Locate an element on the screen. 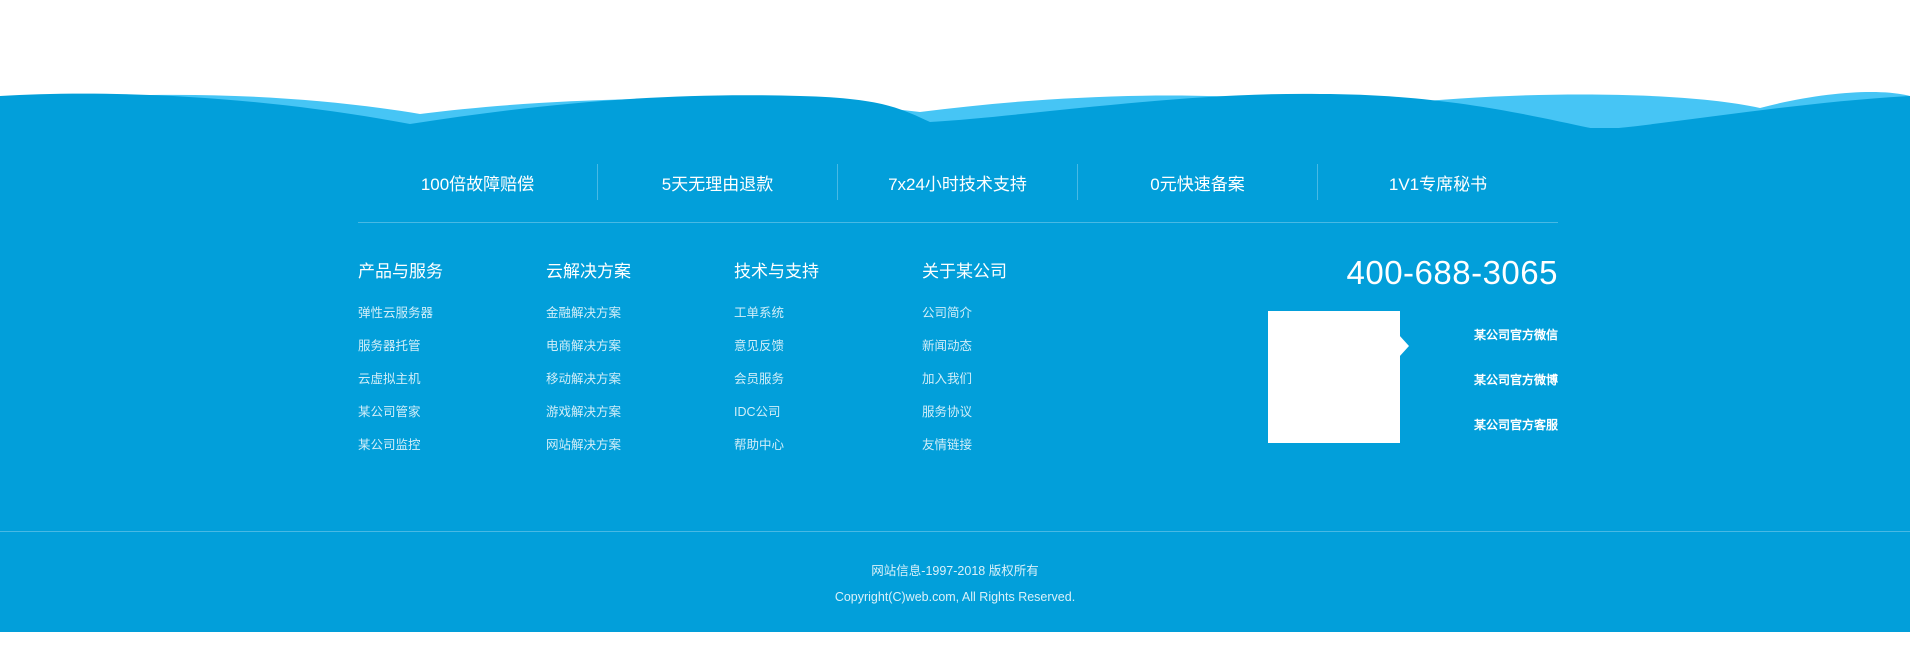 This screenshot has height=672, width=1910. link-column-products: 产品与服务 弹性云服务器 服务器托管 云虚拟主机 某公司管家 某公司监控 is located at coordinates (452, 365).